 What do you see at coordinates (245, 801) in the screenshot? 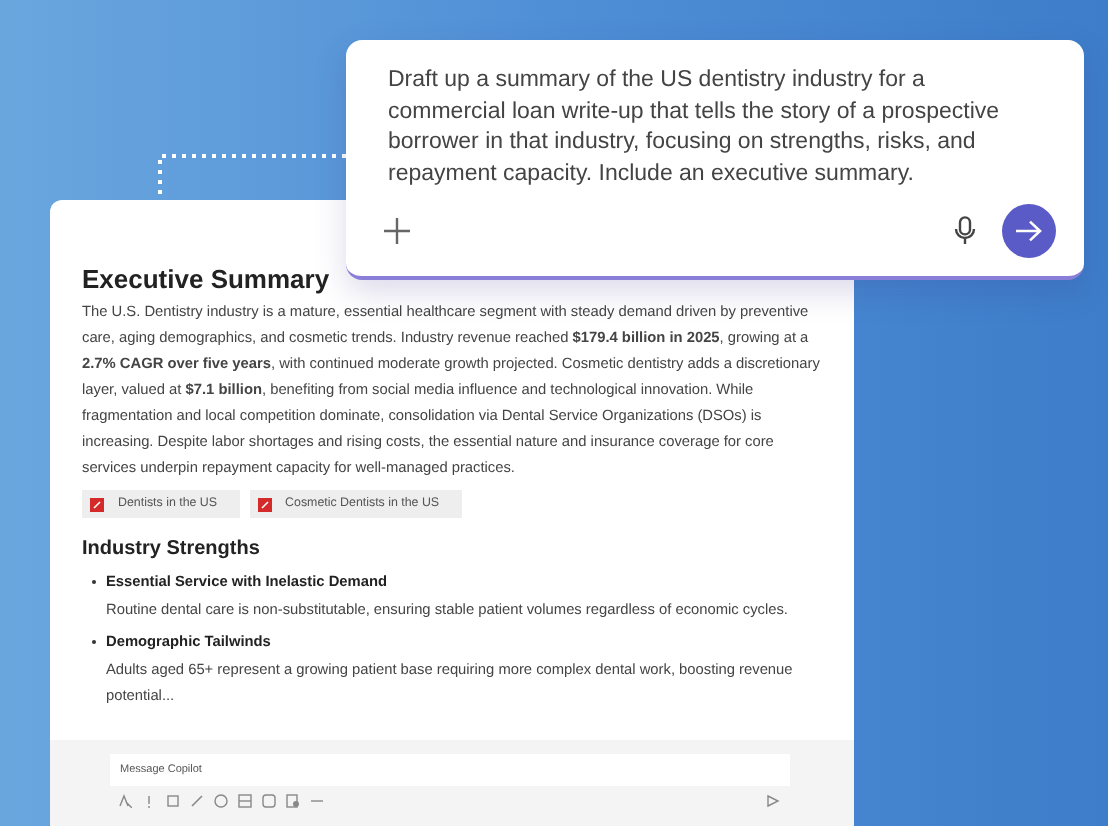
I see `table-icon` at bounding box center [245, 801].